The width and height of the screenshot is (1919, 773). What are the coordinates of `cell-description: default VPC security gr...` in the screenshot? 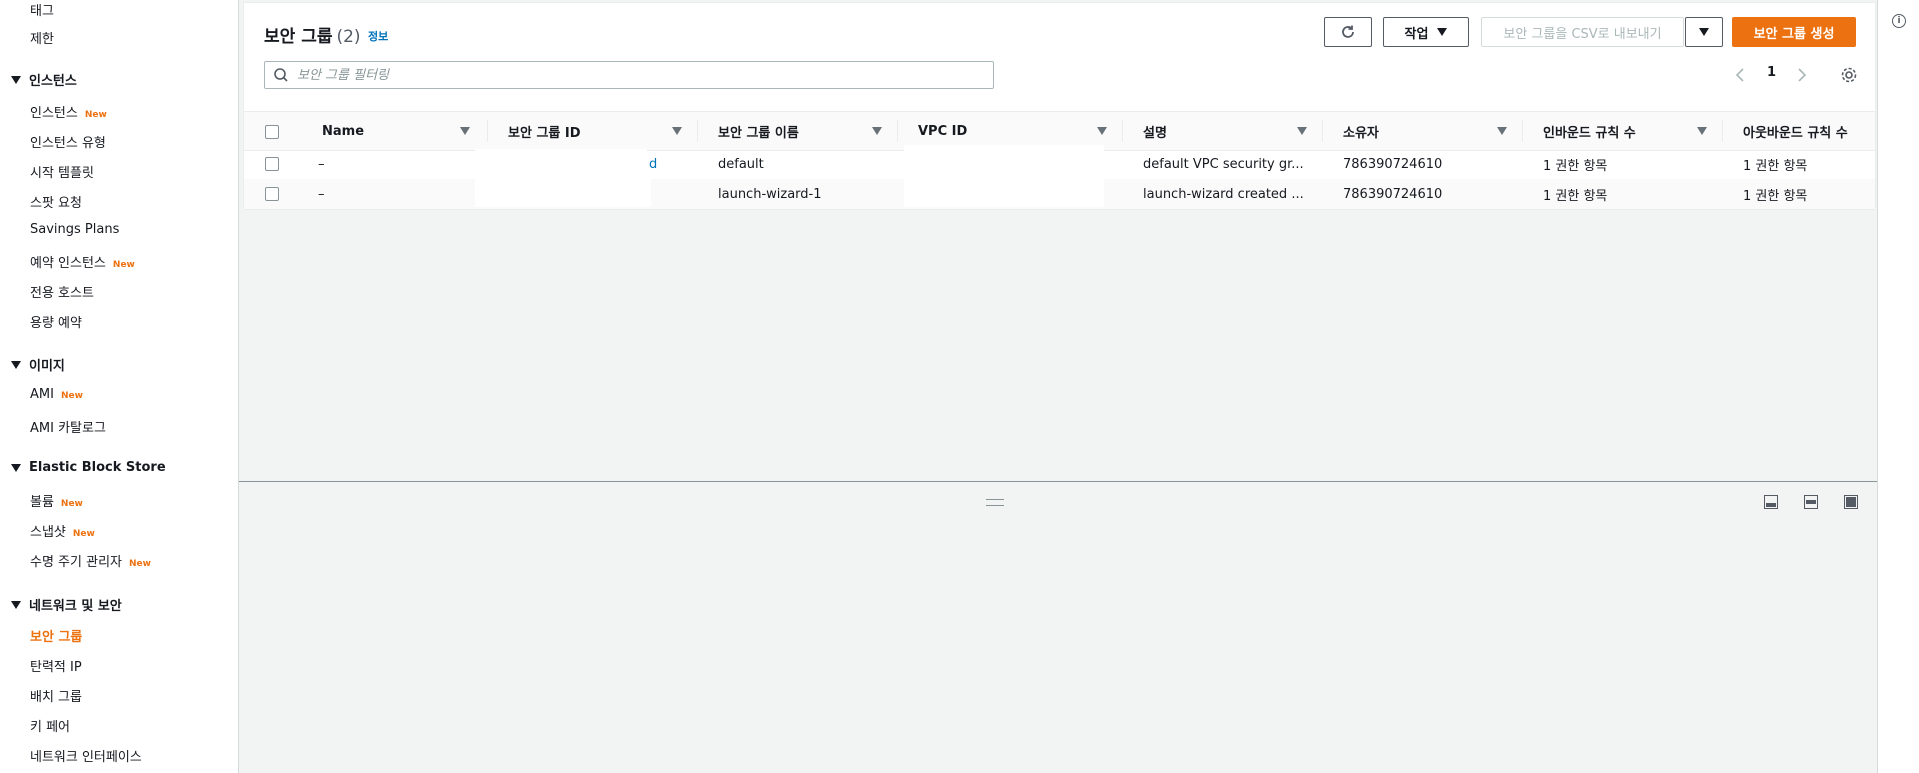 It's located at (1223, 164).